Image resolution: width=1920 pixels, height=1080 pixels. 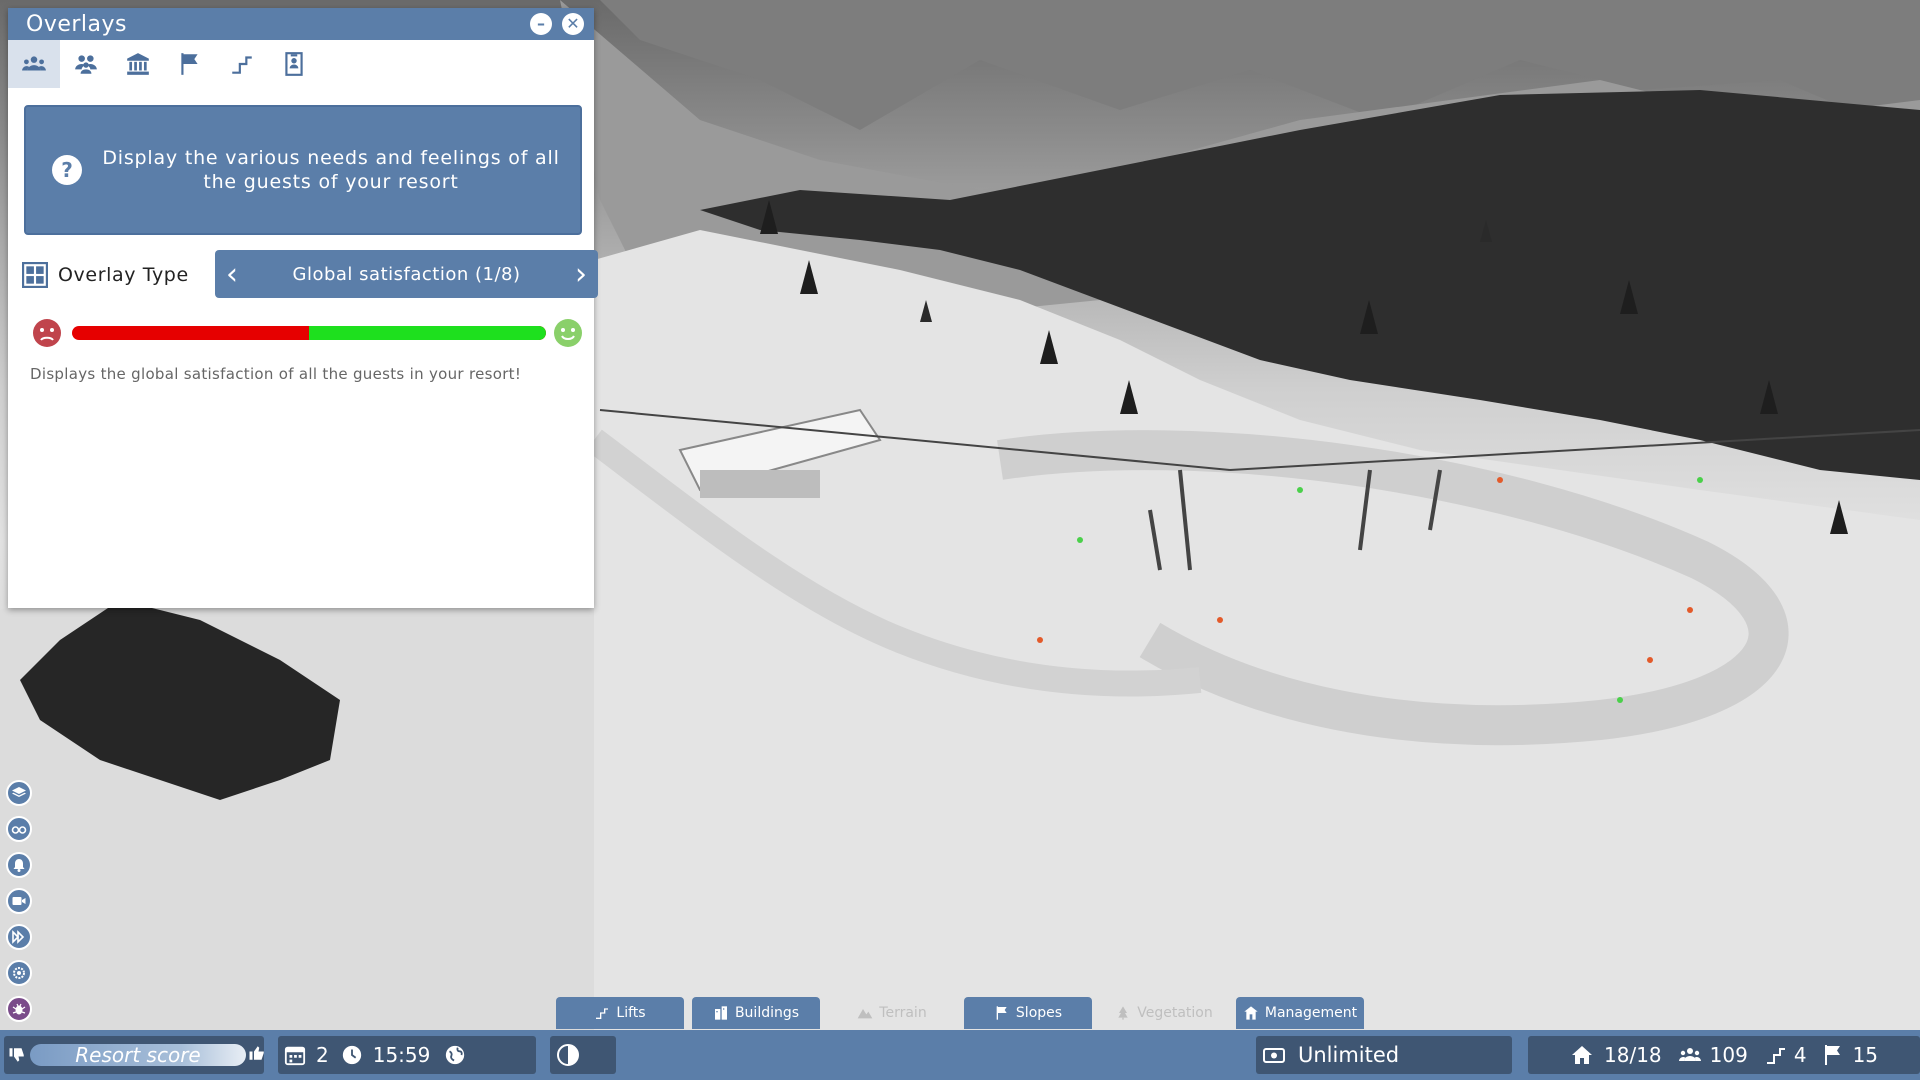 I want to click on tab-guests-needs, so click(x=34, y=64).